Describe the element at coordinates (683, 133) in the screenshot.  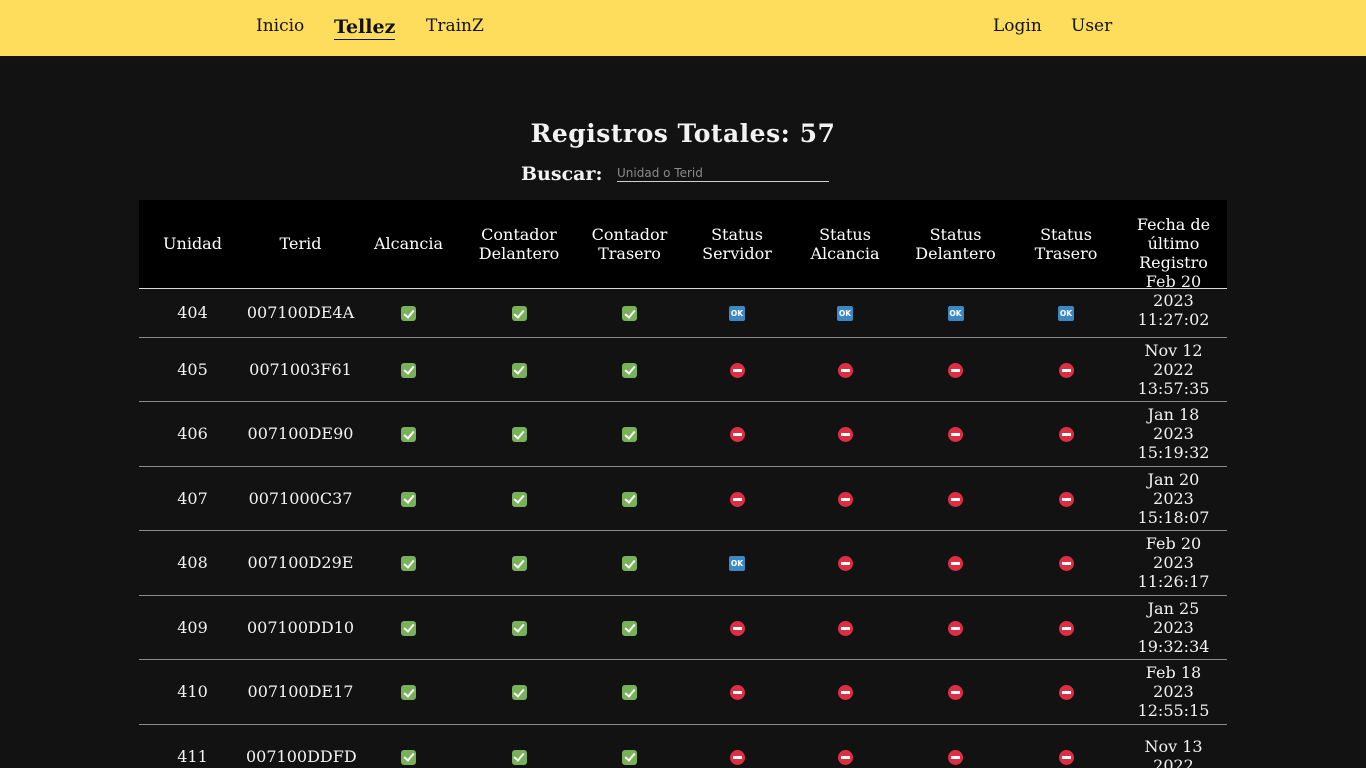
I see `page-title: Registros Totales: 57` at that location.